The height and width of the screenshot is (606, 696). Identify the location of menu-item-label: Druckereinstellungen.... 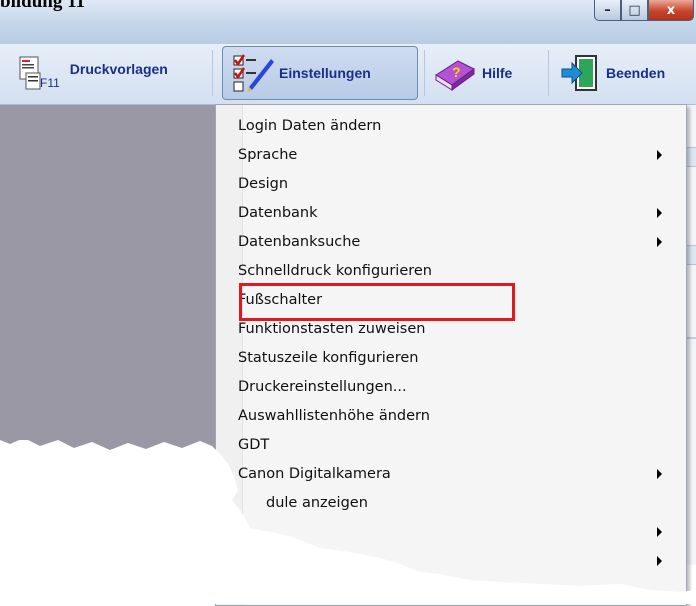
(322, 386).